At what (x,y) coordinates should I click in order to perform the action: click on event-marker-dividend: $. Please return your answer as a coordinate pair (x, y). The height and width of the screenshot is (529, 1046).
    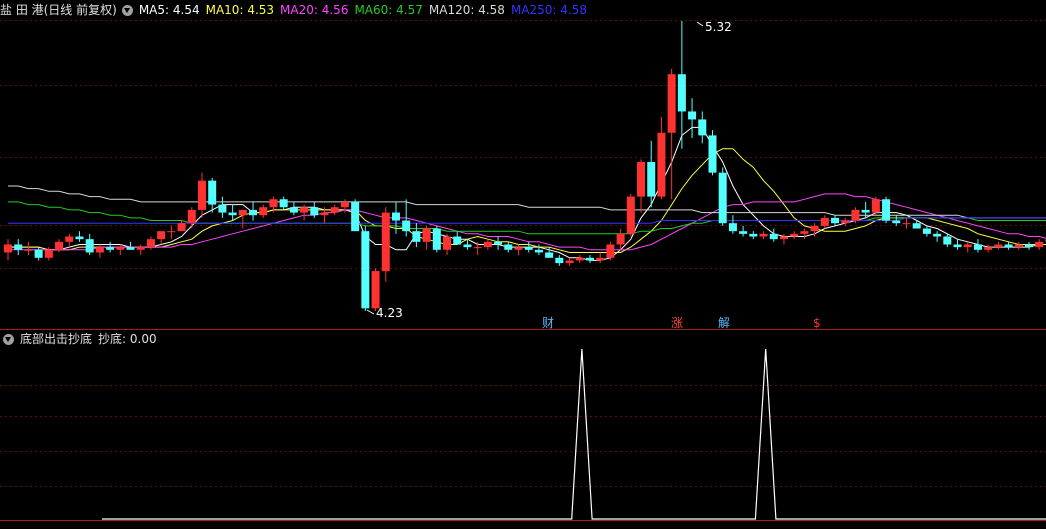
    Looking at the image, I should click on (817, 323).